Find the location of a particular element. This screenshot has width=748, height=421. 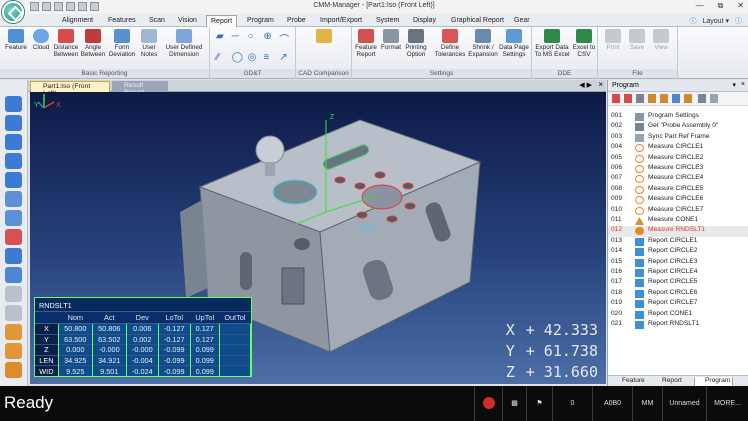

doc-close-icon: × is located at coordinates (600, 84).